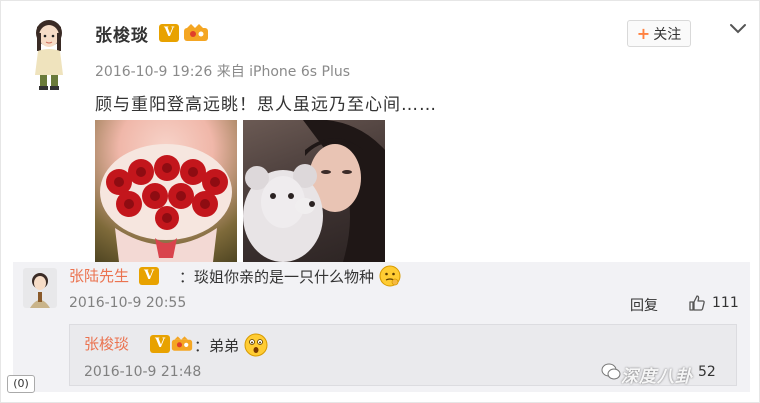 This screenshot has height=403, width=760. I want to click on follow-button: + 关注, so click(659, 33).